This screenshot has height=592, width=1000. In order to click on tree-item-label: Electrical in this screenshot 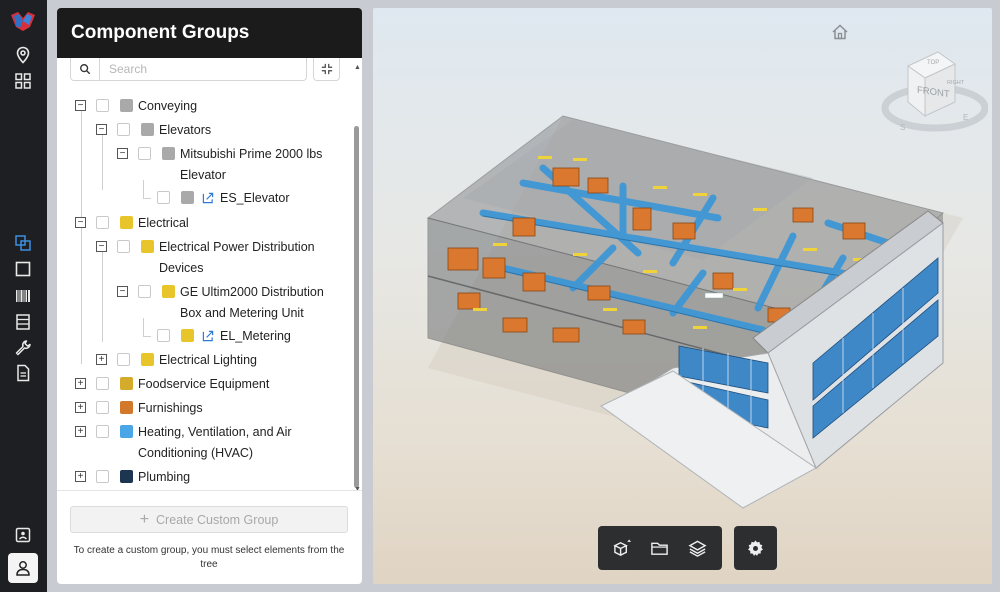, I will do `click(163, 223)`.